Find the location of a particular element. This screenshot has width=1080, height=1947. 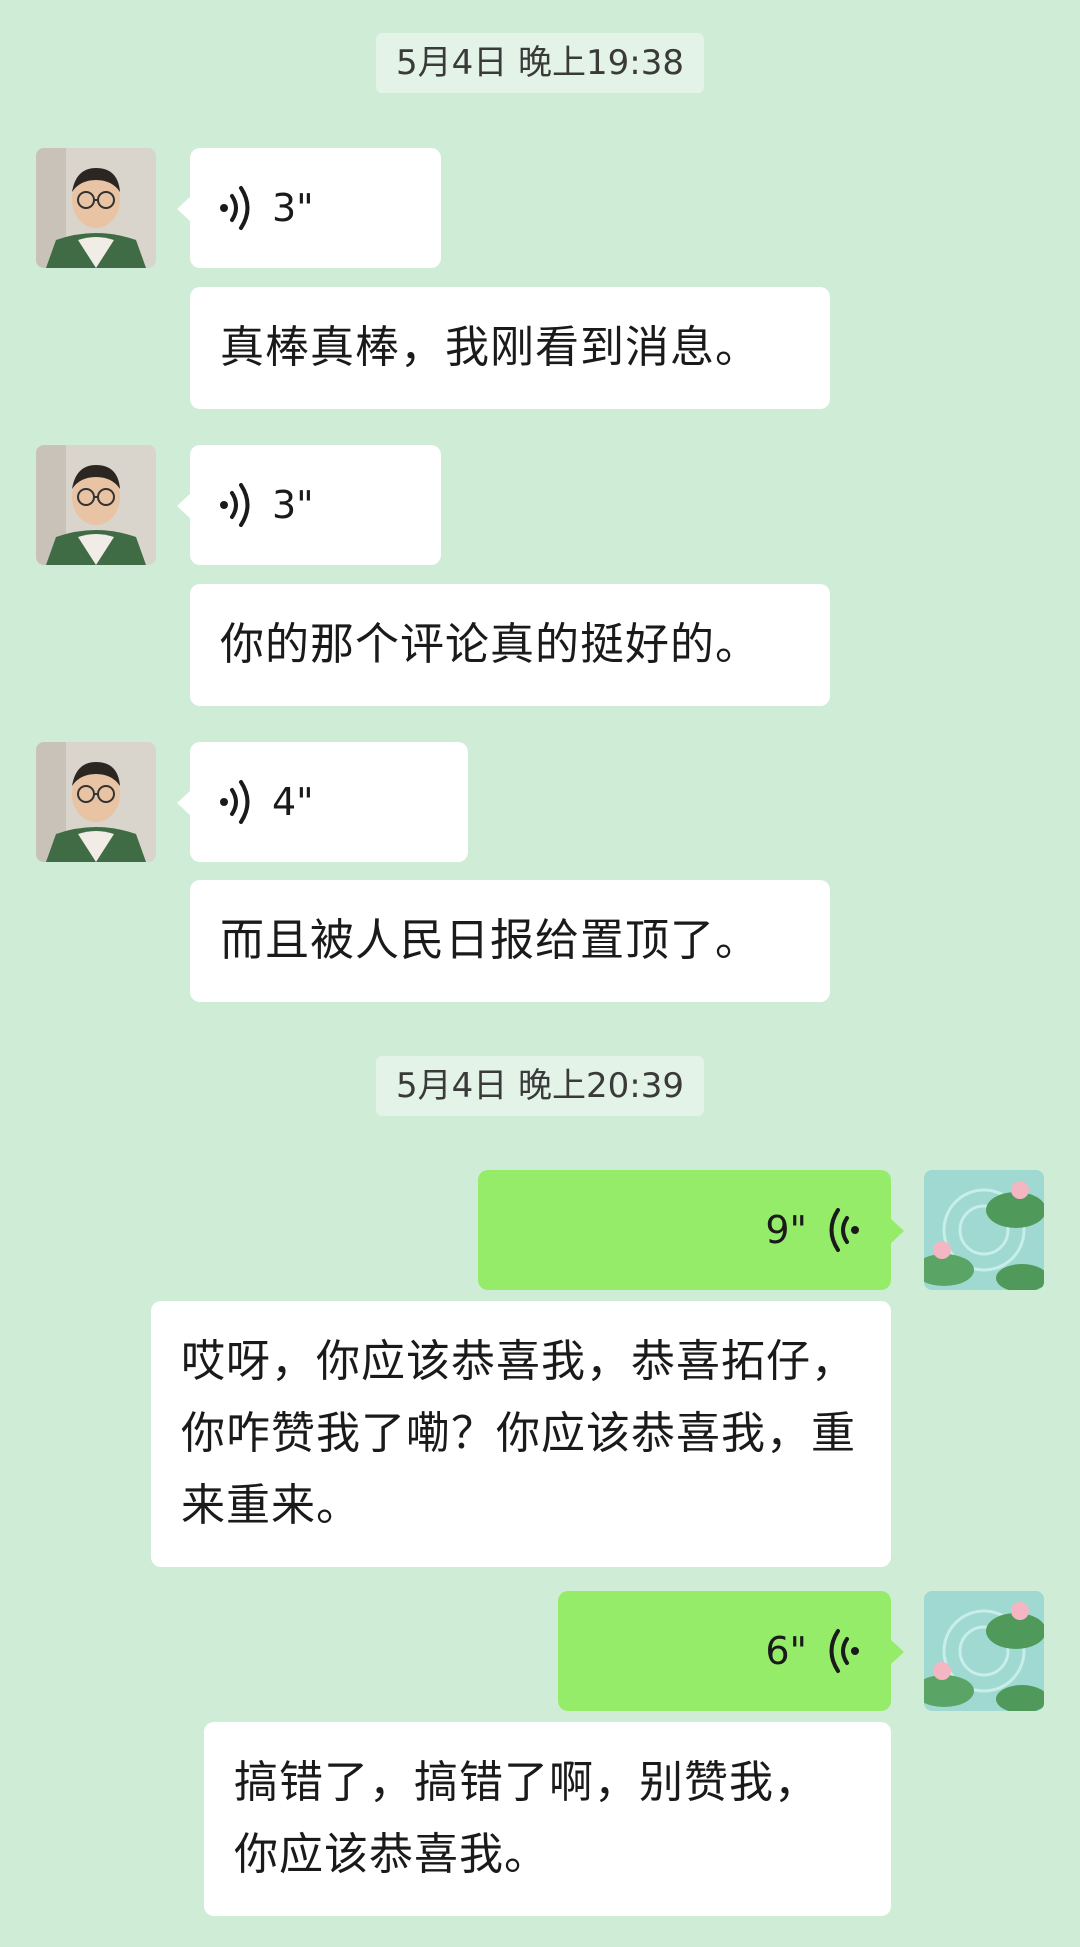

voice-duration: 4" is located at coordinates (293, 802).